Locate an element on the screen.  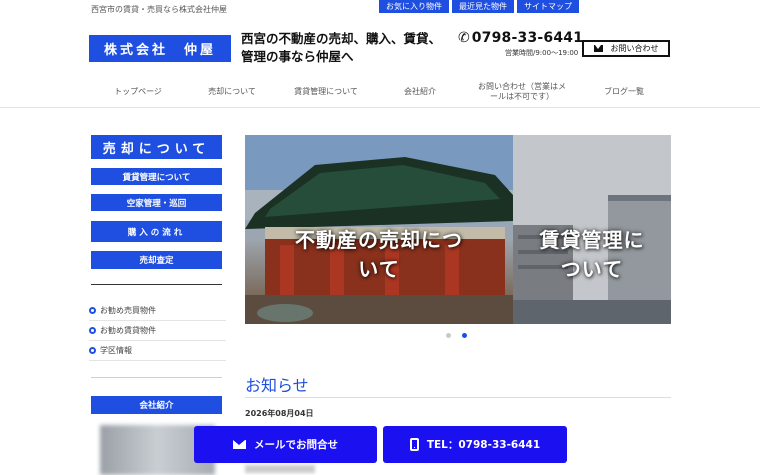
footer-mail-button: メールでお問合せ is located at coordinates (285, 444).